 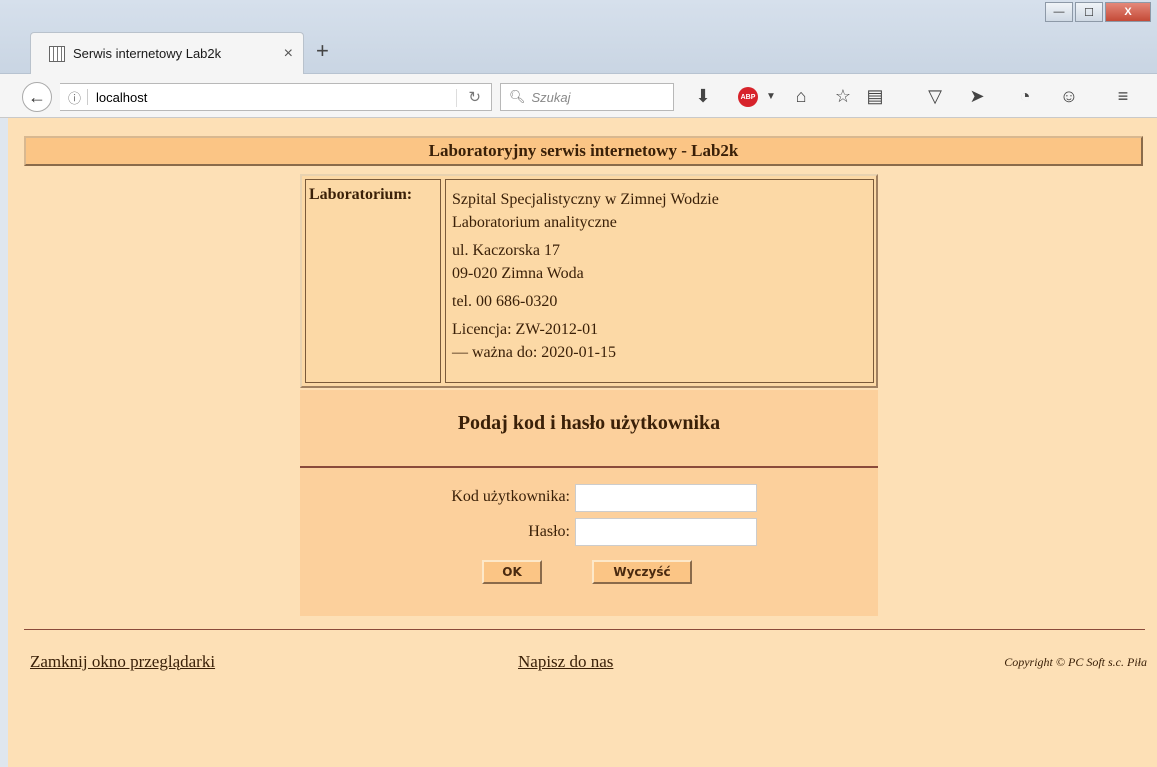 What do you see at coordinates (512, 572) in the screenshot?
I see `ok-button: OK` at bounding box center [512, 572].